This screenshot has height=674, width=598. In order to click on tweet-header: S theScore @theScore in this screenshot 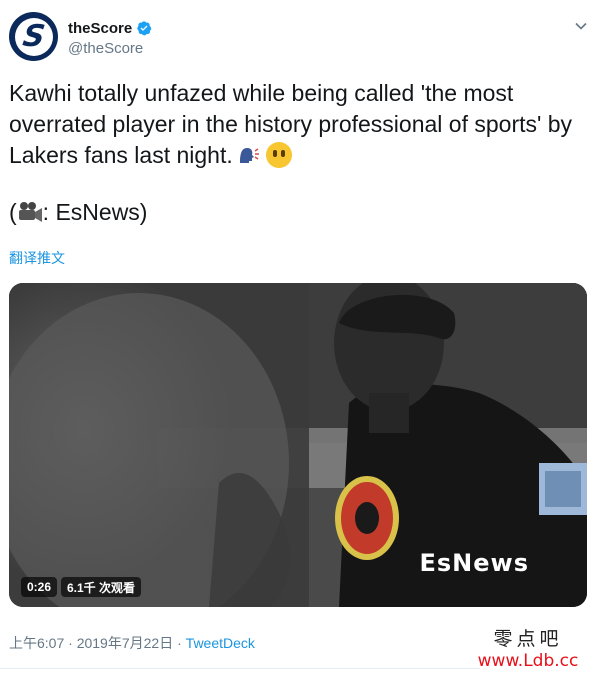, I will do `click(299, 38)`.